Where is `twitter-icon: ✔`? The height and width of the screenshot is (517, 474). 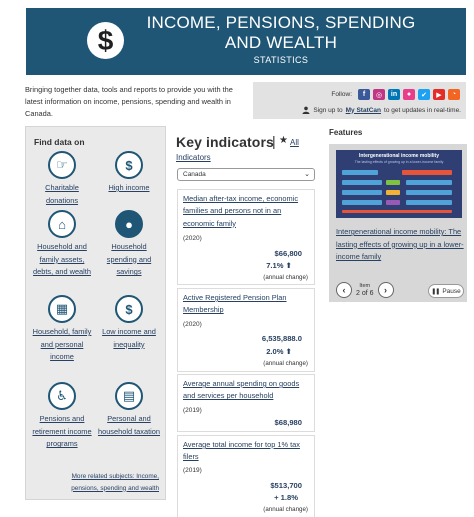
twitter-icon: ✔ is located at coordinates (424, 94).